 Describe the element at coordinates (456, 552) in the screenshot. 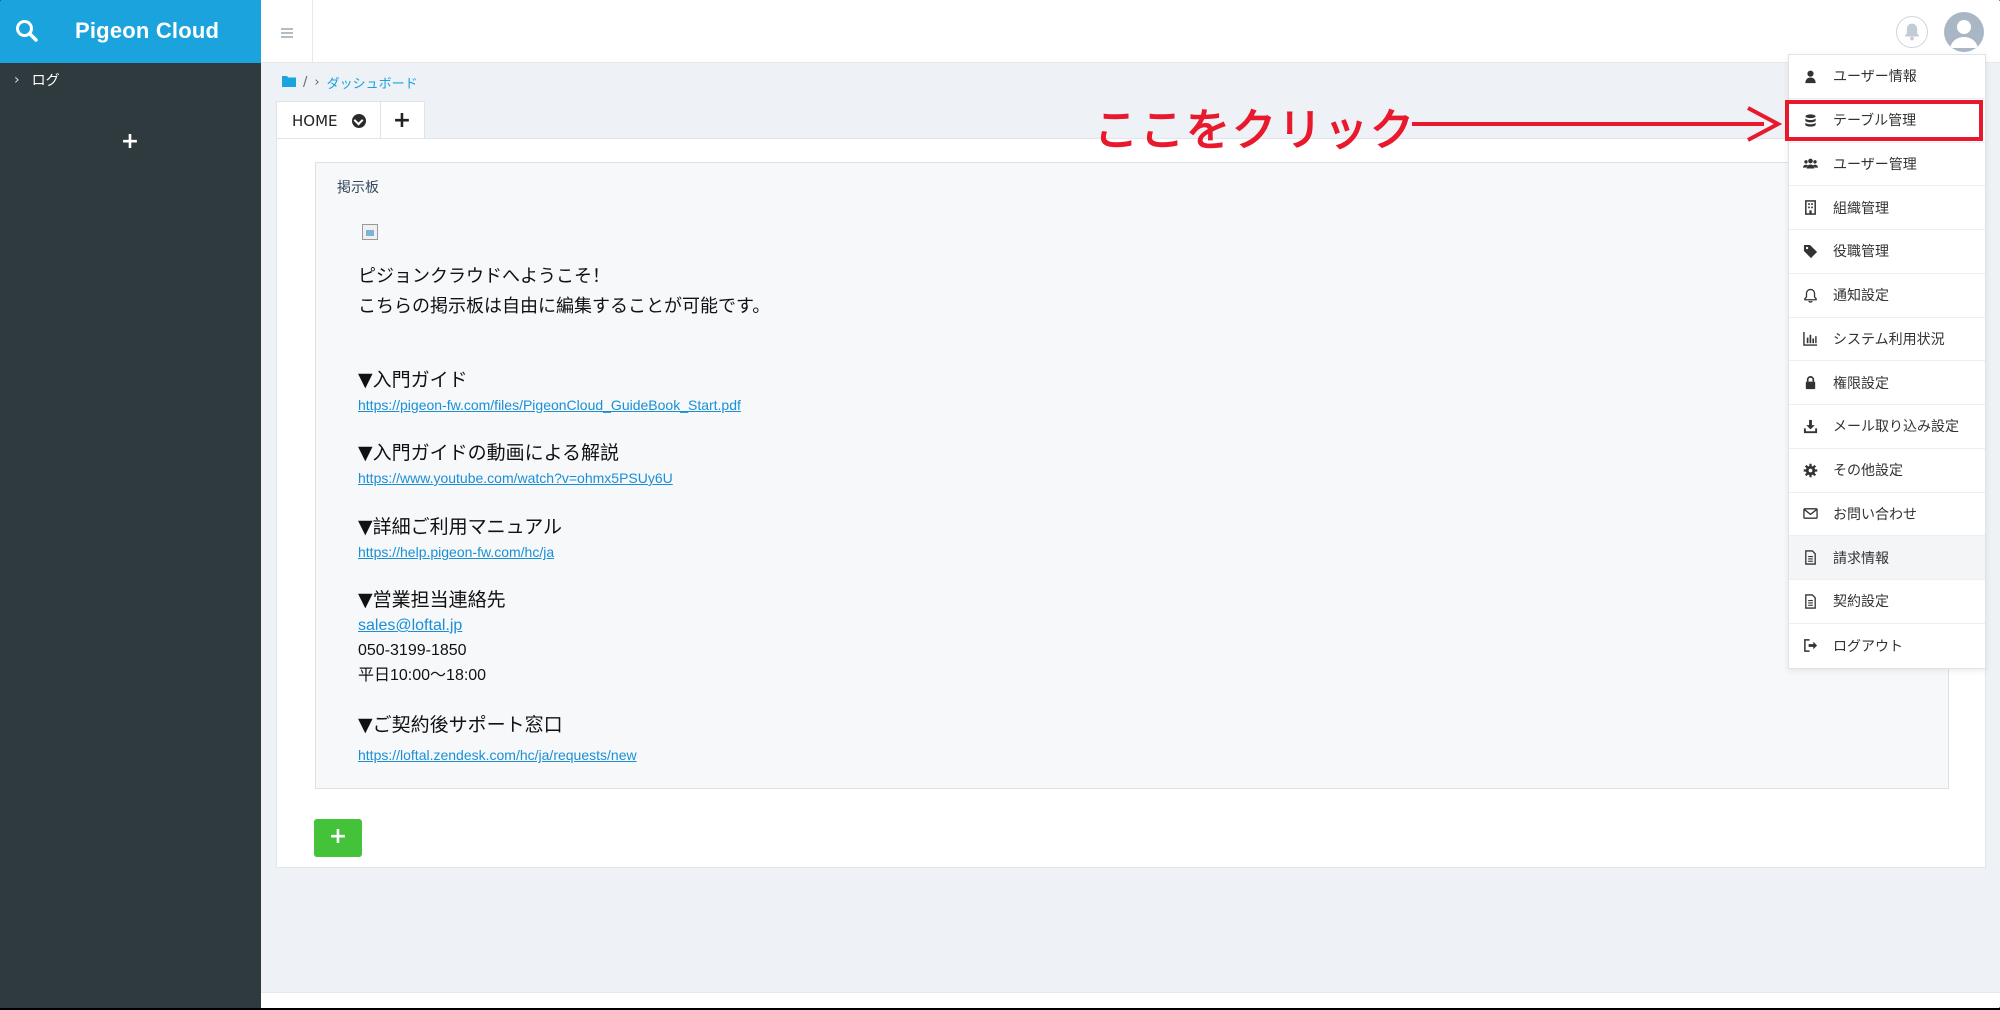

I see `section-link: https://help.pigeon-fw.com/hc/ja` at that location.